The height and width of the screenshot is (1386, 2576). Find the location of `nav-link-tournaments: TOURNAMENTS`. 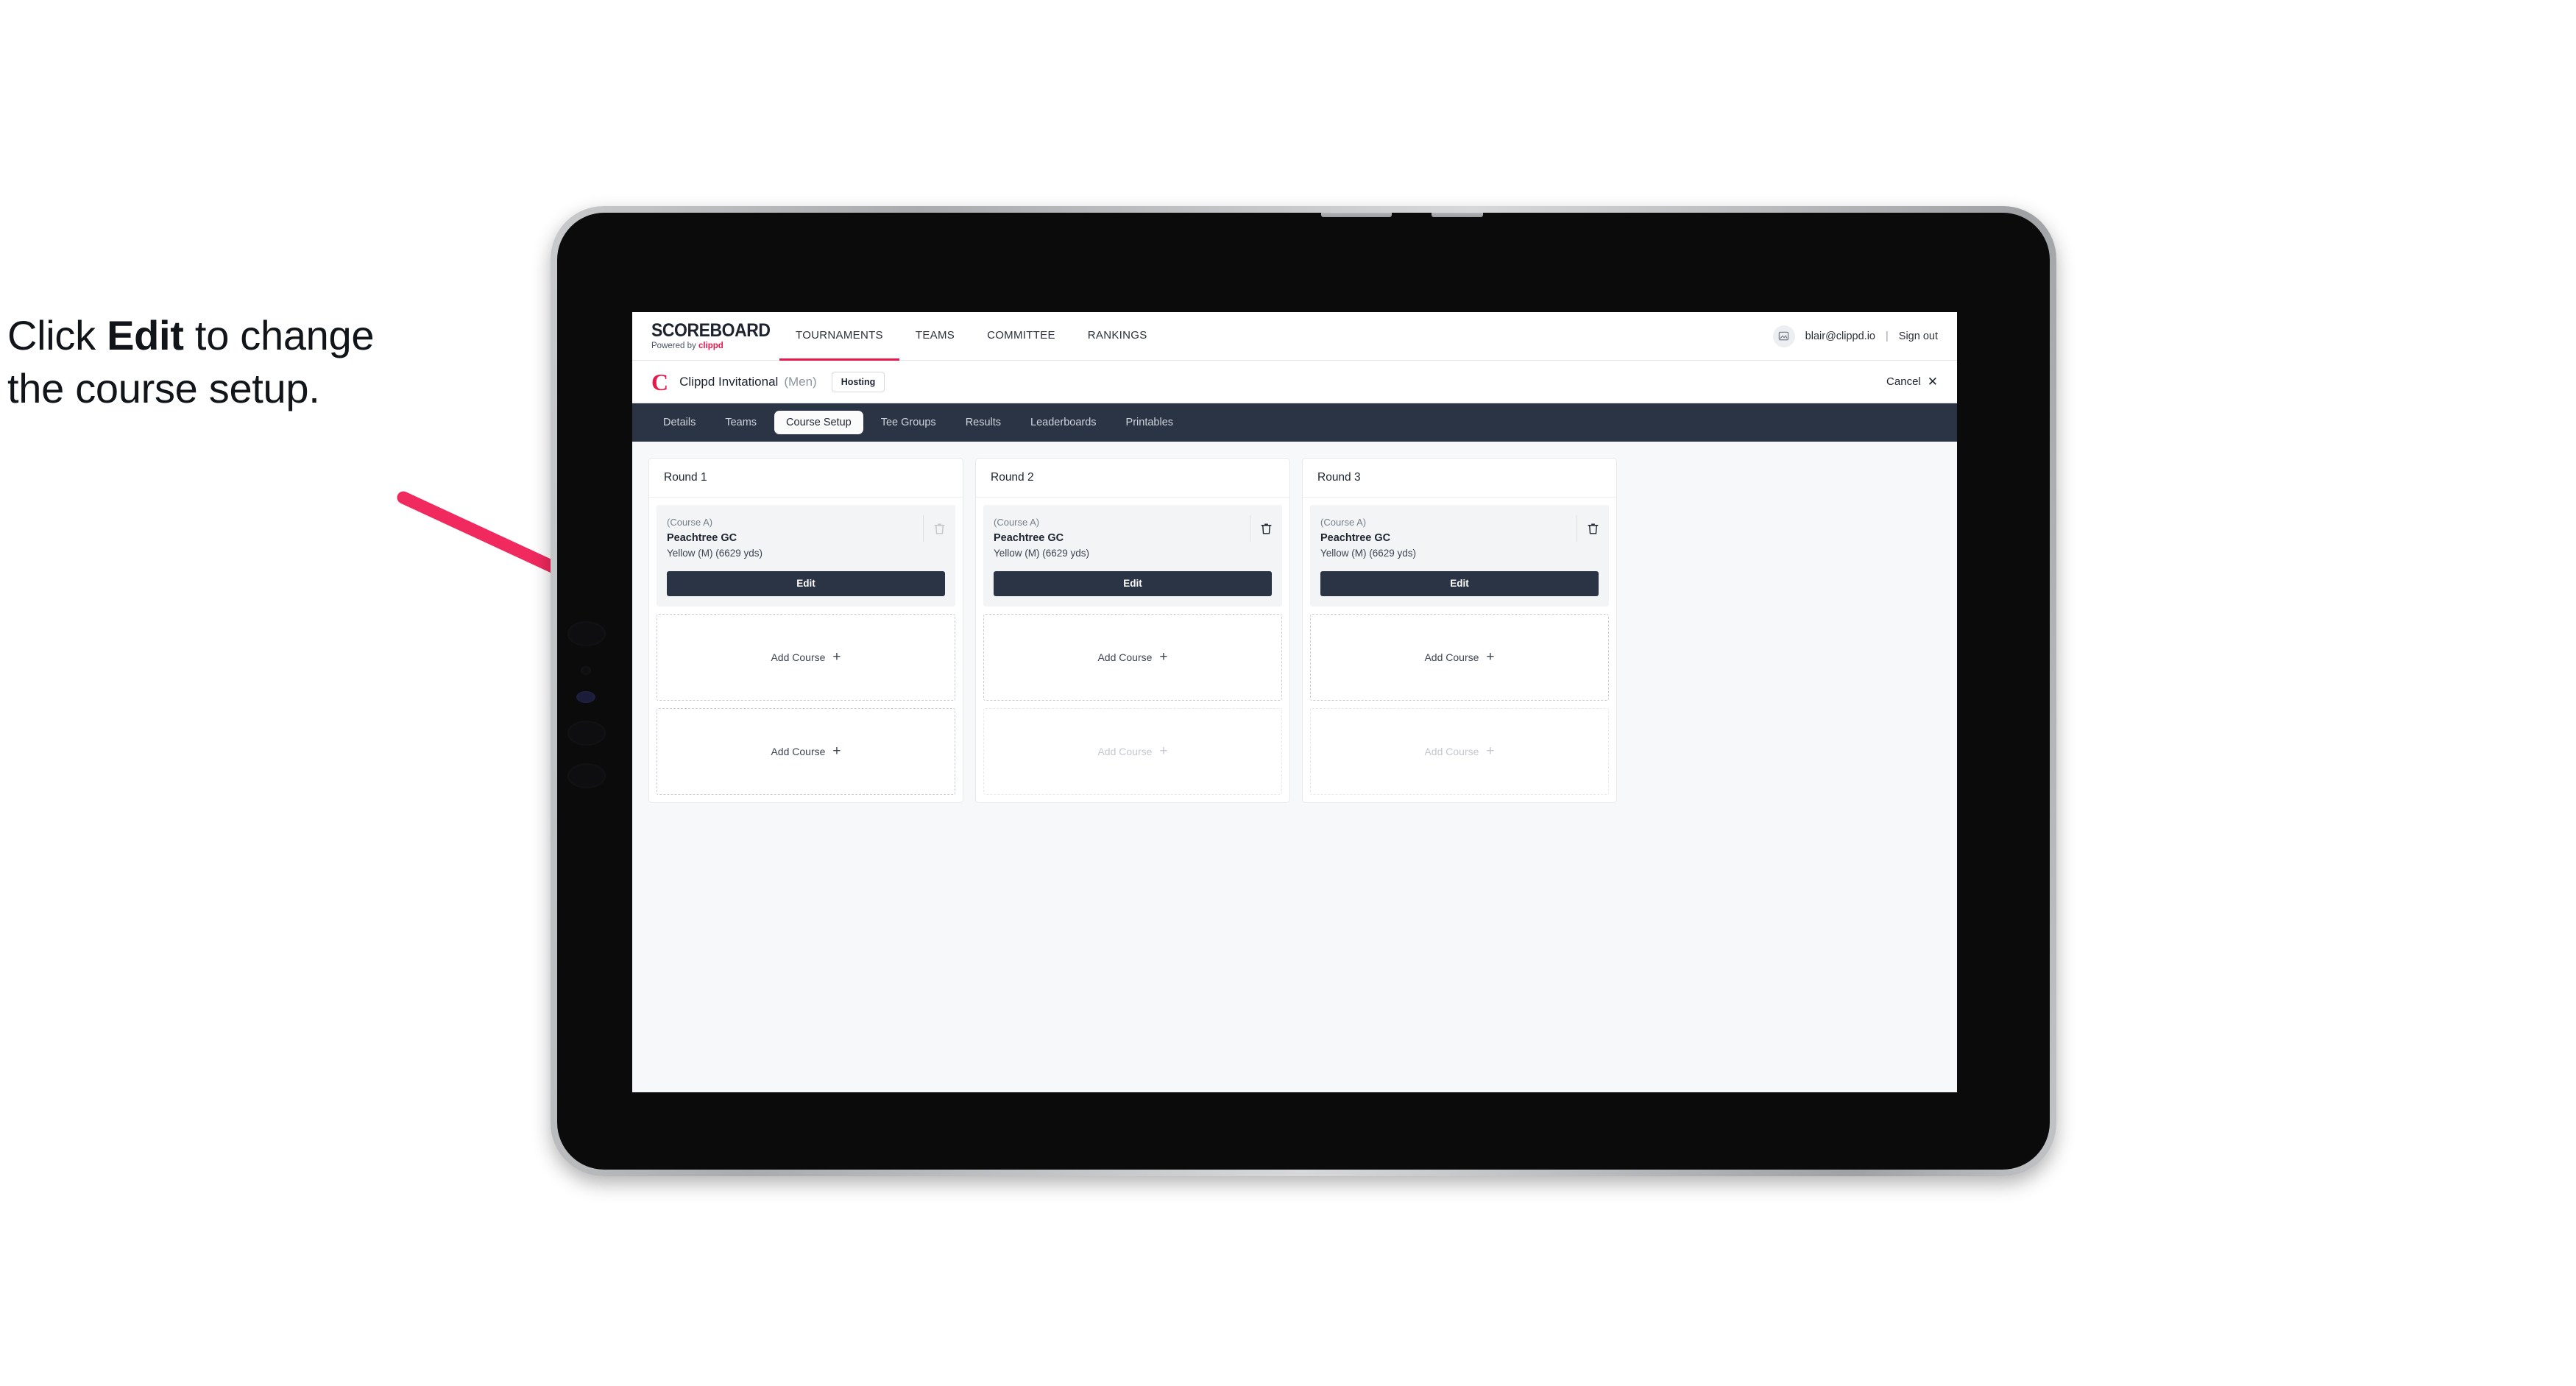

nav-link-tournaments: TOURNAMENTS is located at coordinates (839, 336).